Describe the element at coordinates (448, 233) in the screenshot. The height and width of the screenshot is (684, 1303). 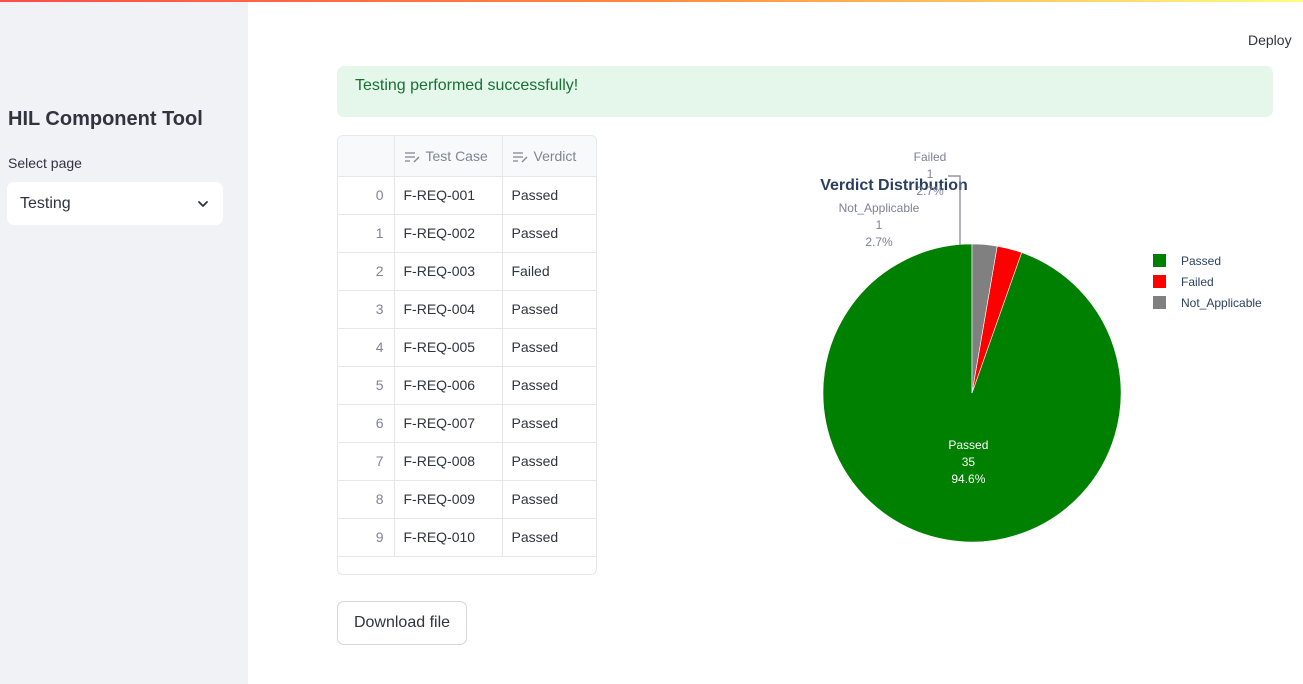
I see `test-case-cell: F-REQ-002` at that location.